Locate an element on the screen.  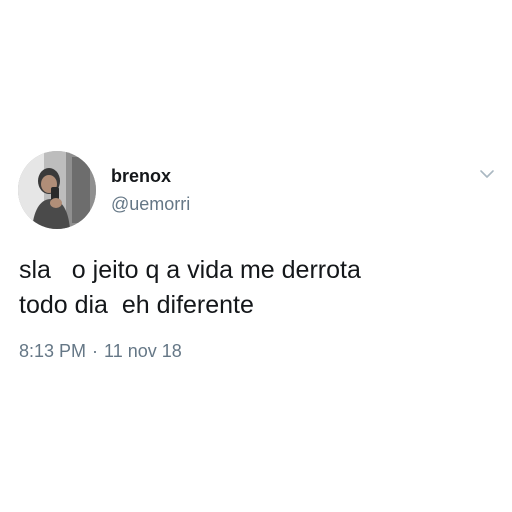
display-name: brenox is located at coordinates (141, 176).